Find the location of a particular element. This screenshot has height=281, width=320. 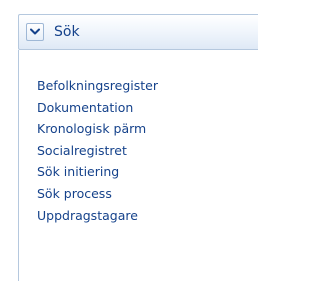

menu-item-sok-process: Sök process is located at coordinates (97, 194).